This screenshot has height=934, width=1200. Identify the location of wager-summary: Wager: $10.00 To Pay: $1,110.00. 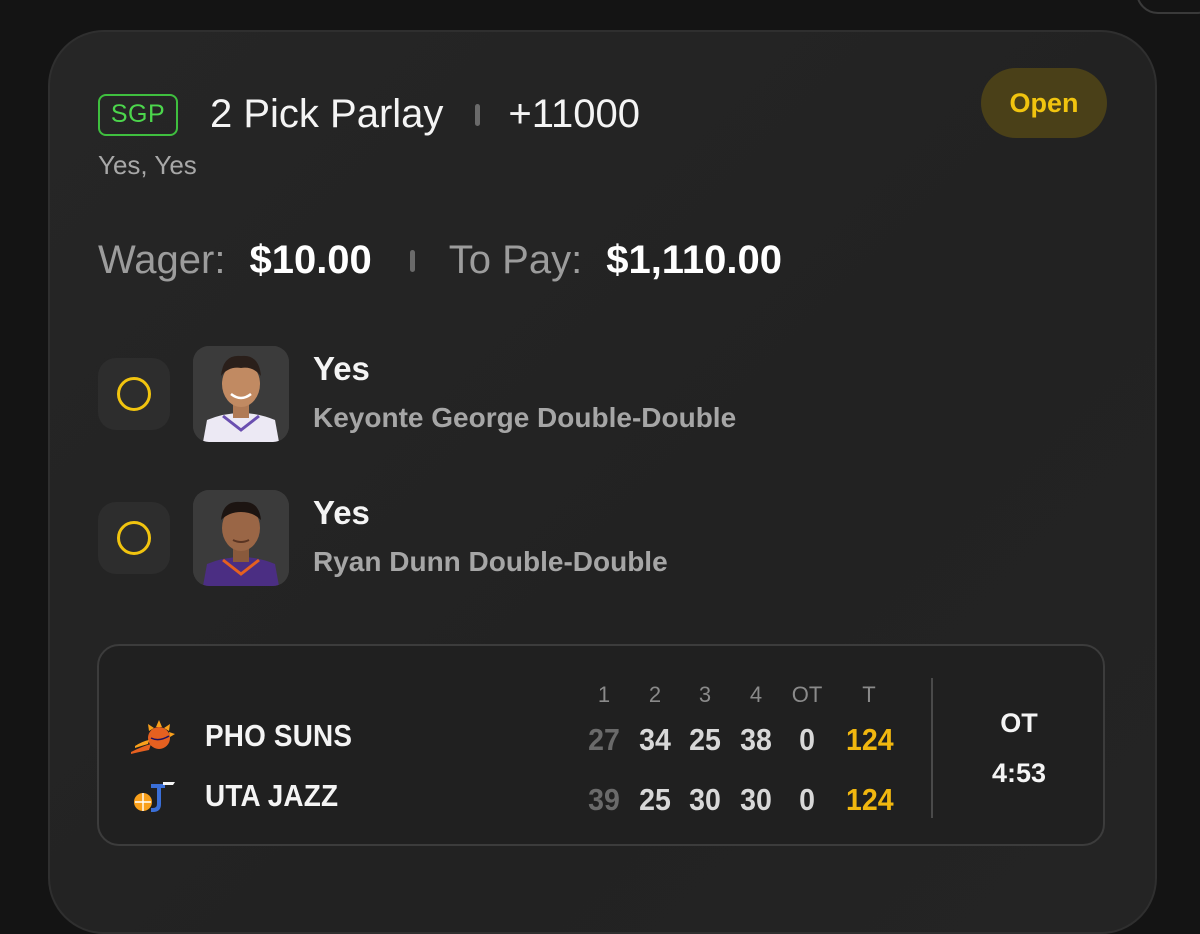
(440, 260).